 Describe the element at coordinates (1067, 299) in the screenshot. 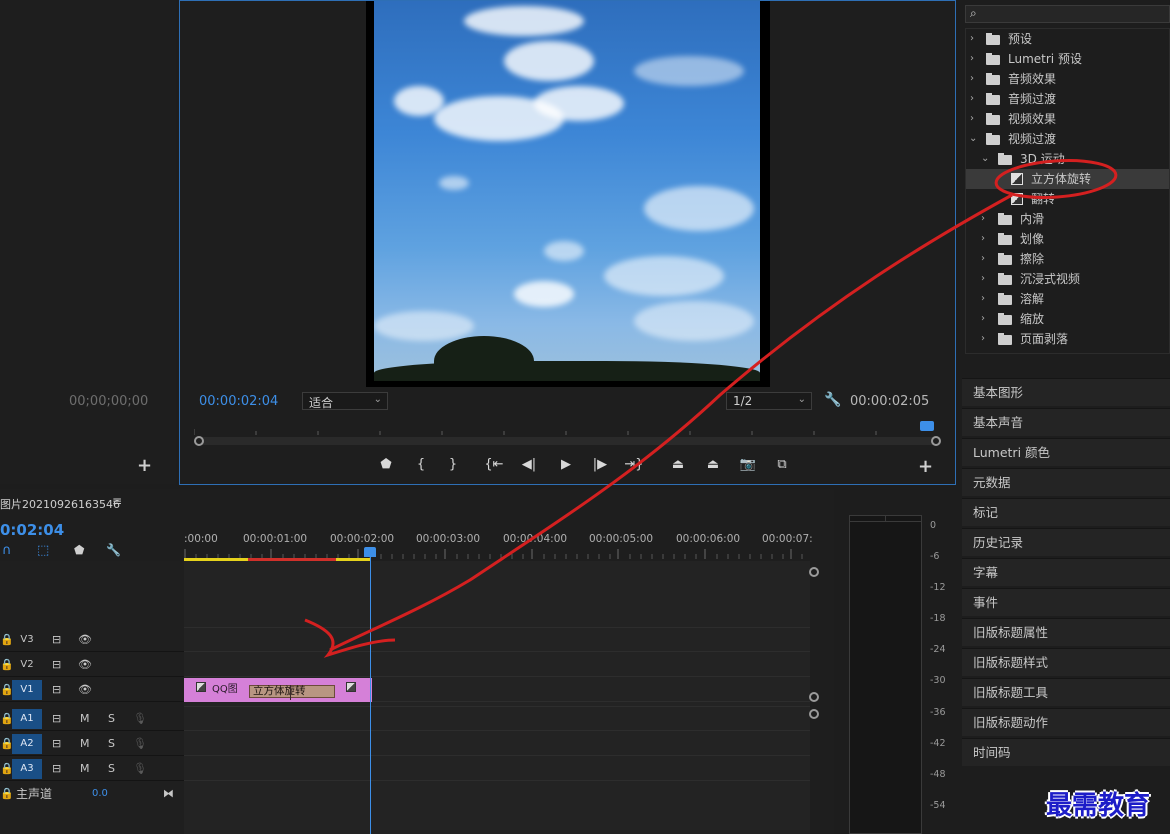

I see `tree-item-dissolve: › 溶解` at that location.